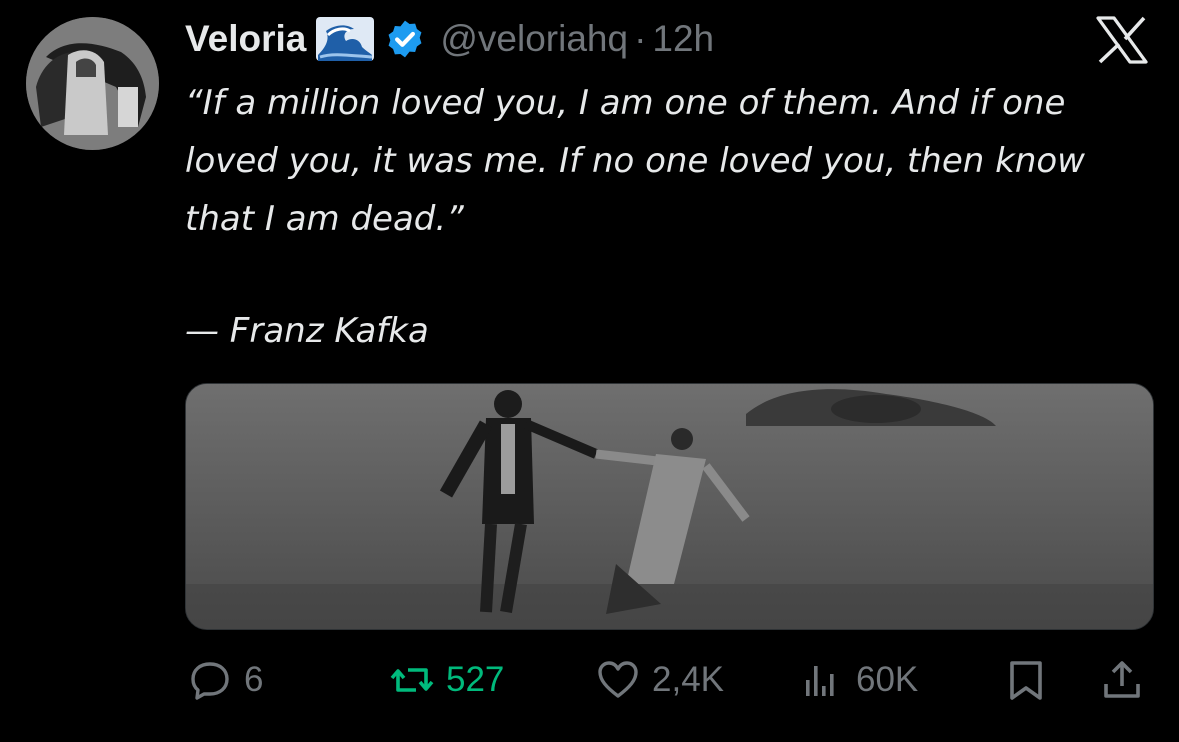 This screenshot has width=1179, height=742. I want to click on view-count: 60K, so click(887, 679).